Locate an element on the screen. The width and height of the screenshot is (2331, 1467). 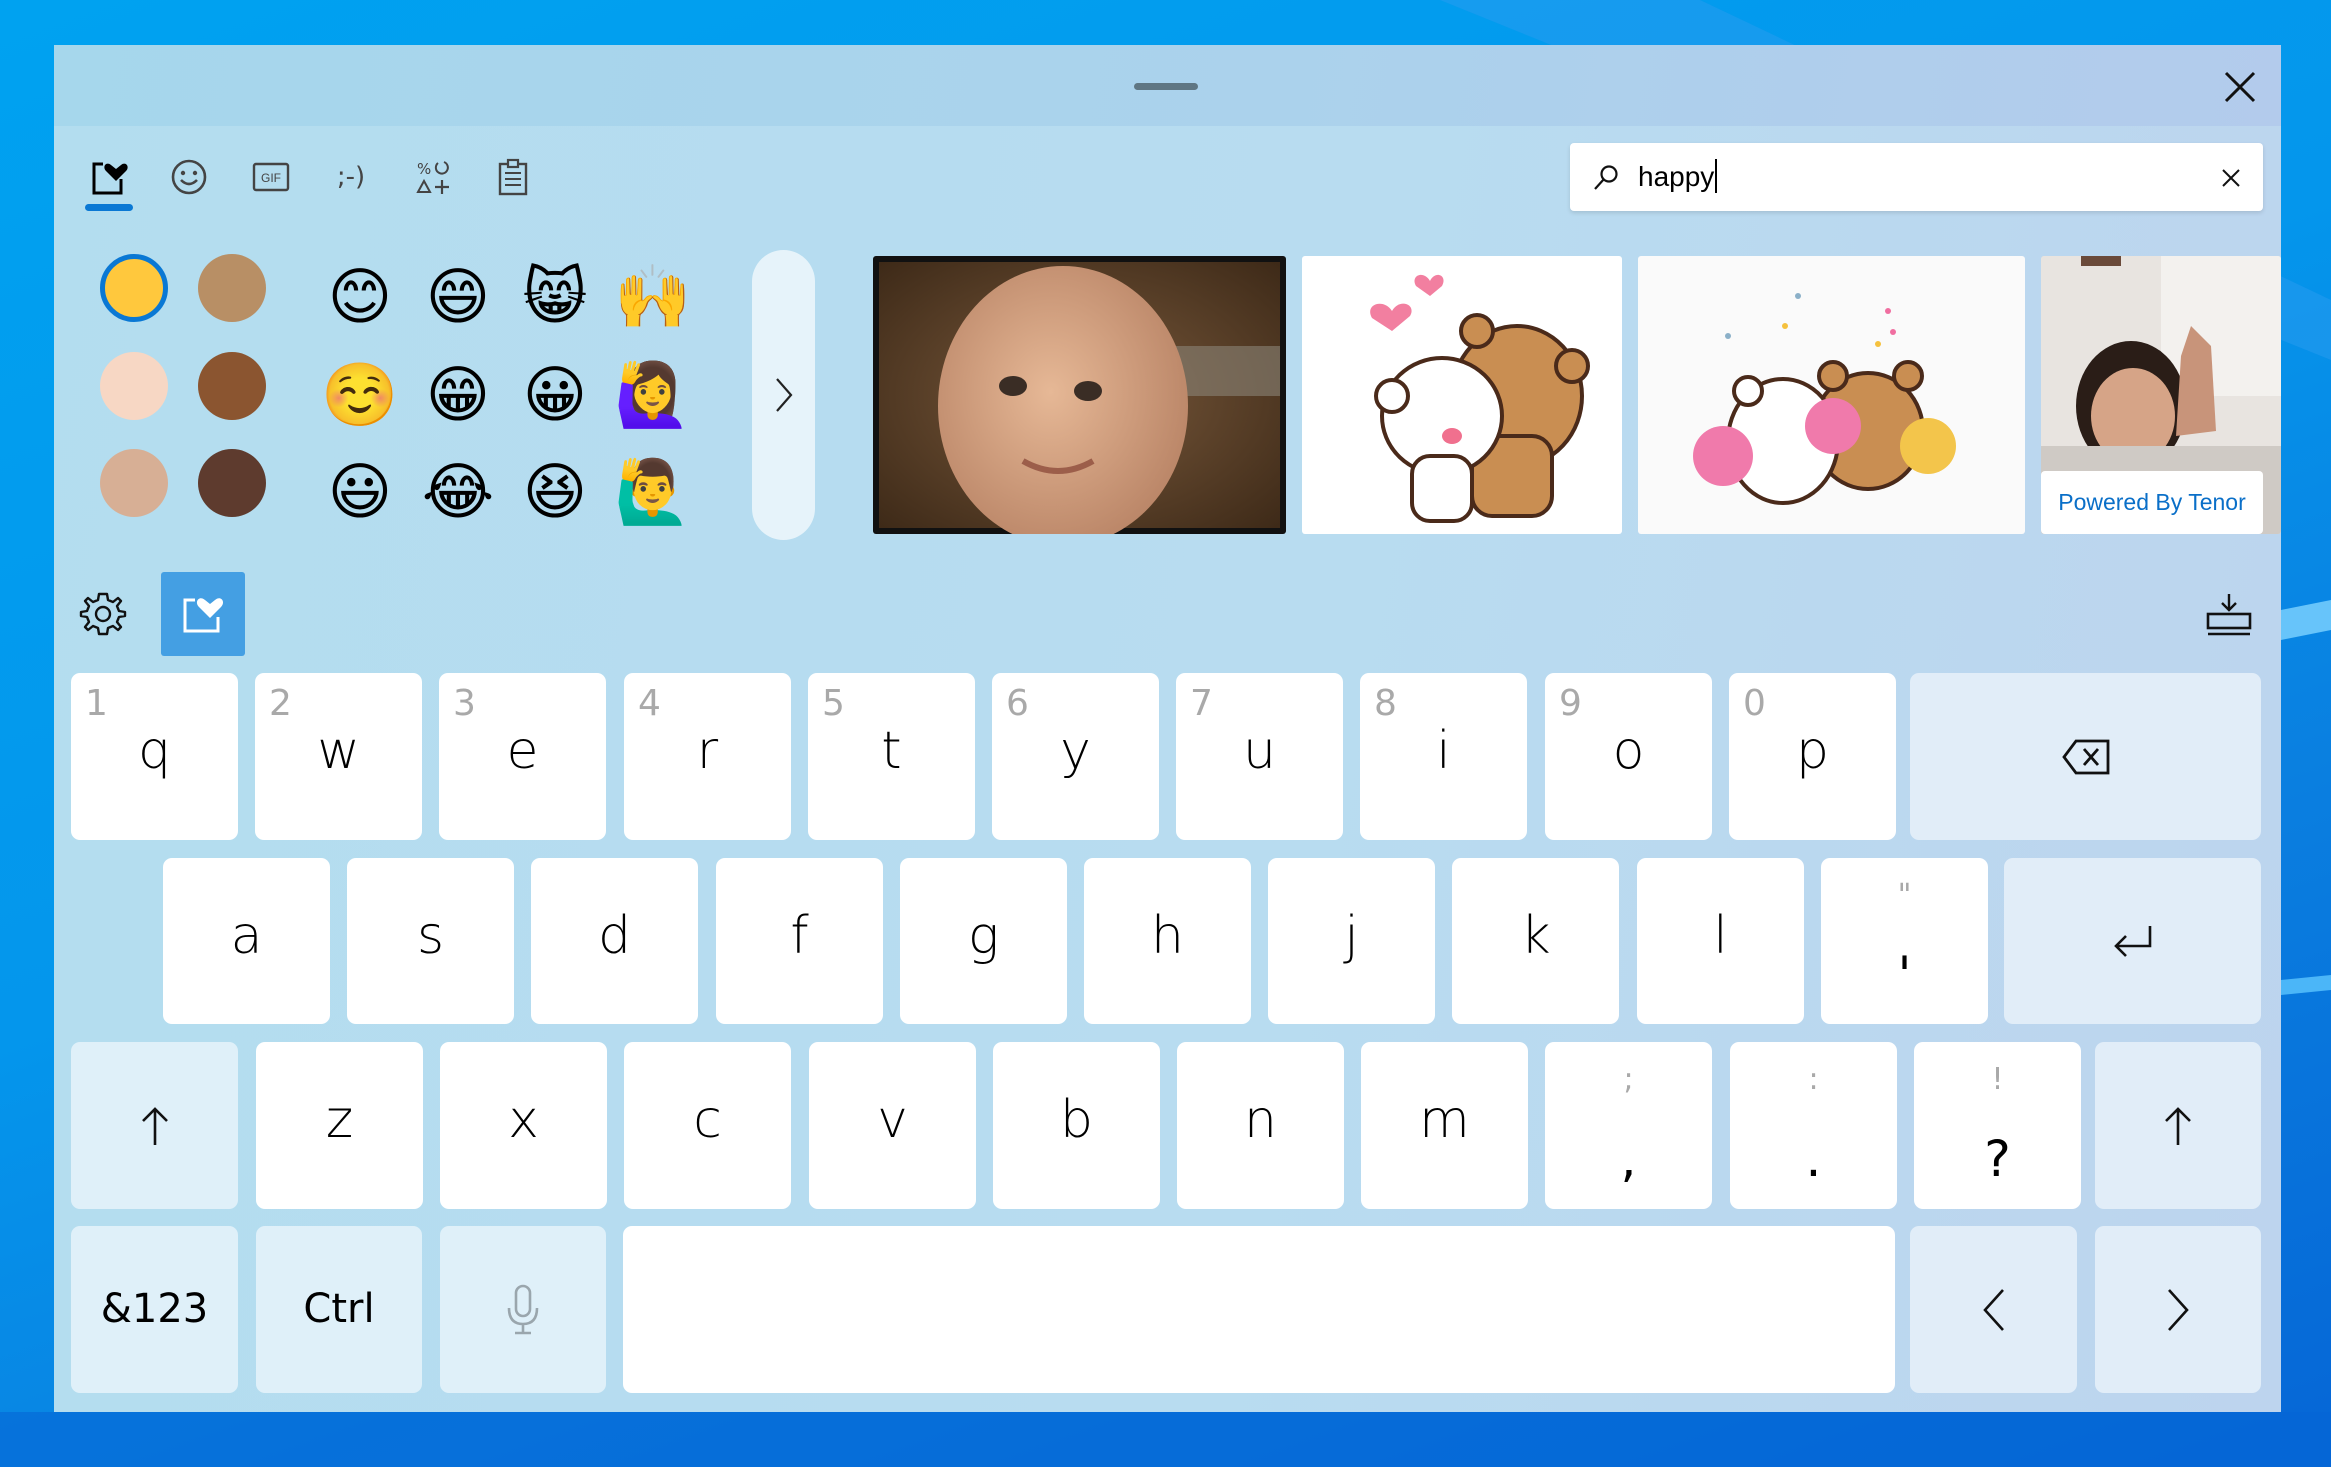
key-e: 3e is located at coordinates (522, 756).